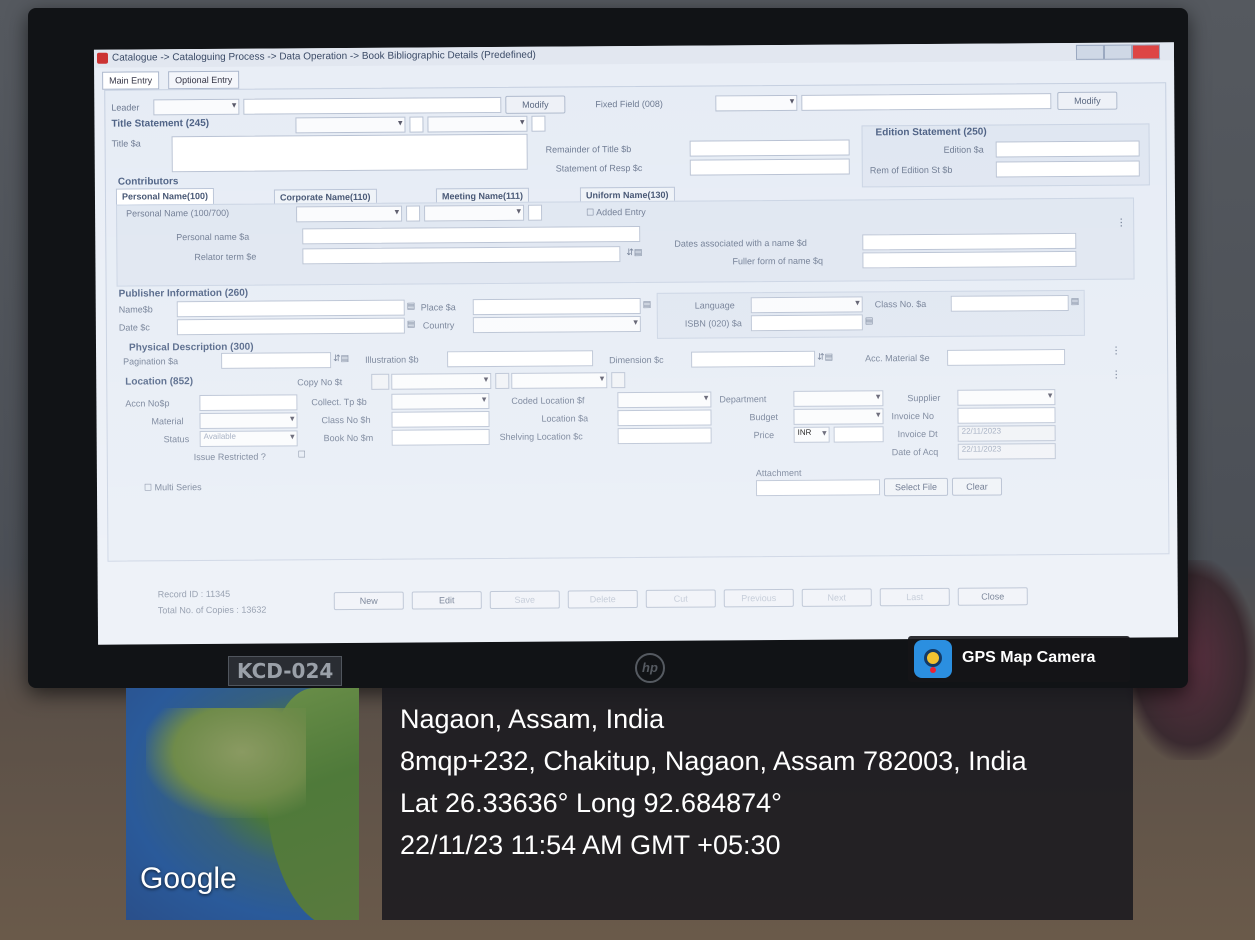 The height and width of the screenshot is (940, 1255). What do you see at coordinates (858, 434) in the screenshot?
I see `price-input` at bounding box center [858, 434].